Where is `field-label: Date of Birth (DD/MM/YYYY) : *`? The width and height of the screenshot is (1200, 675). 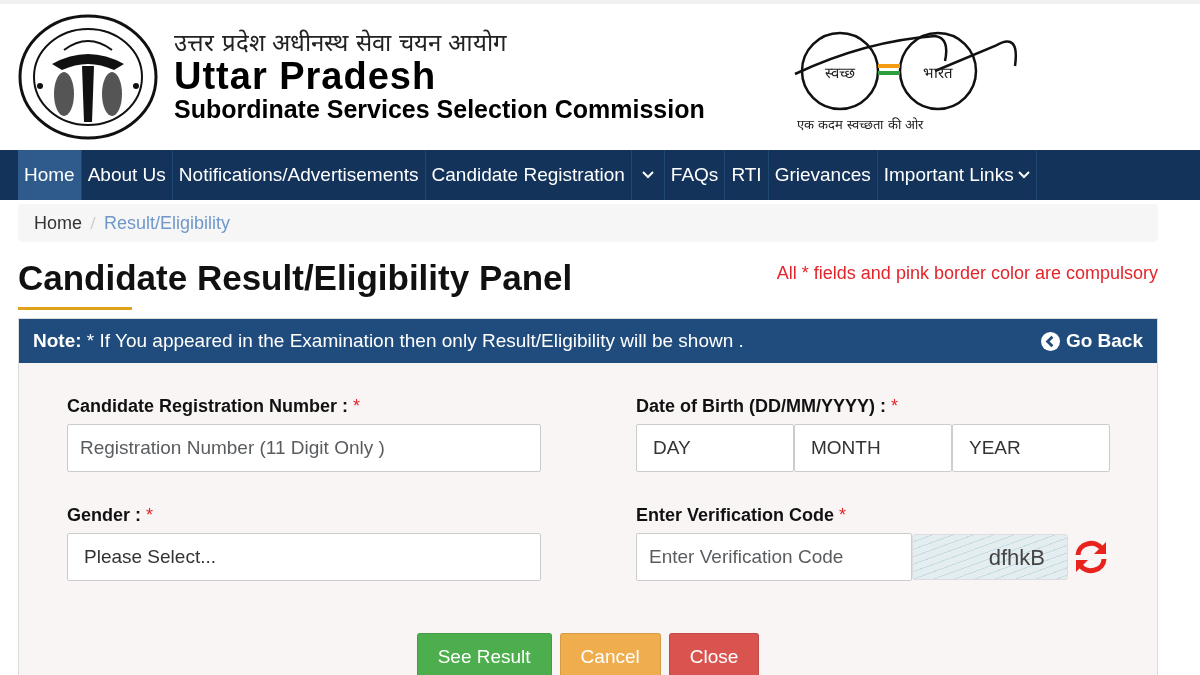 field-label: Date of Birth (DD/MM/YYYY) : * is located at coordinates (767, 406).